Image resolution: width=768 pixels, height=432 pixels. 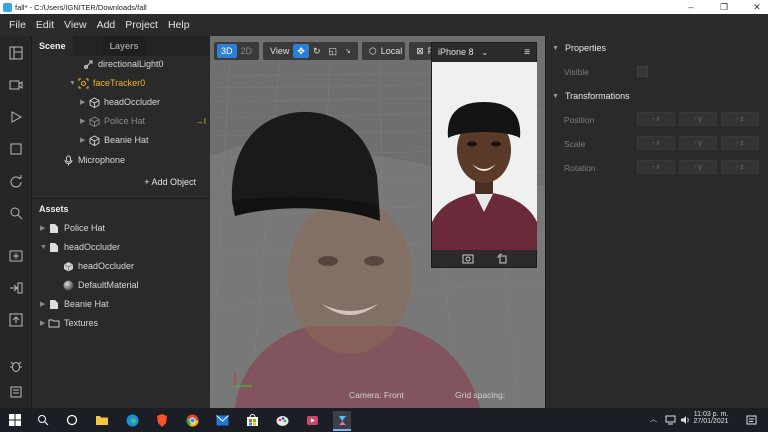 What do you see at coordinates (502, 259) in the screenshot?
I see `rotate-device-icon` at bounding box center [502, 259].